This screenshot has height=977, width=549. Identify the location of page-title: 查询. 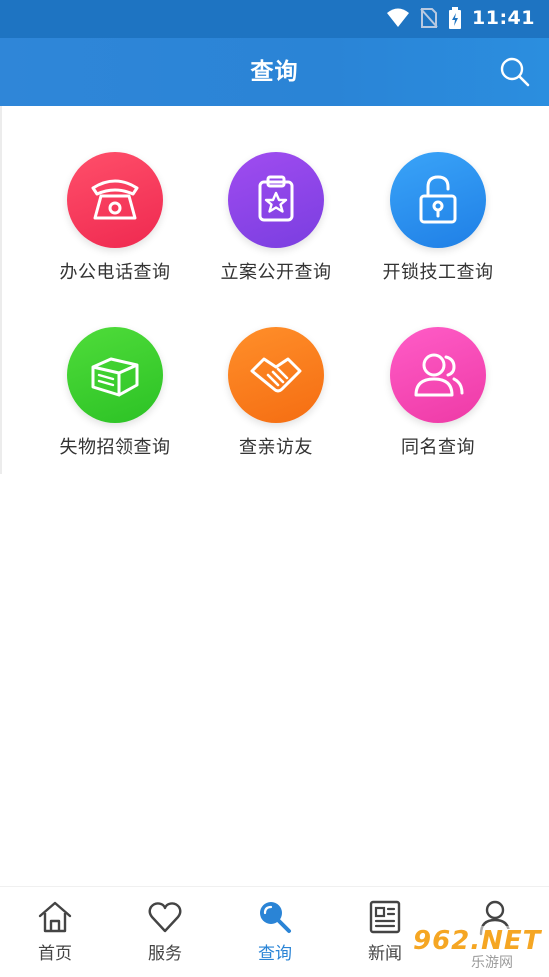
(274, 72).